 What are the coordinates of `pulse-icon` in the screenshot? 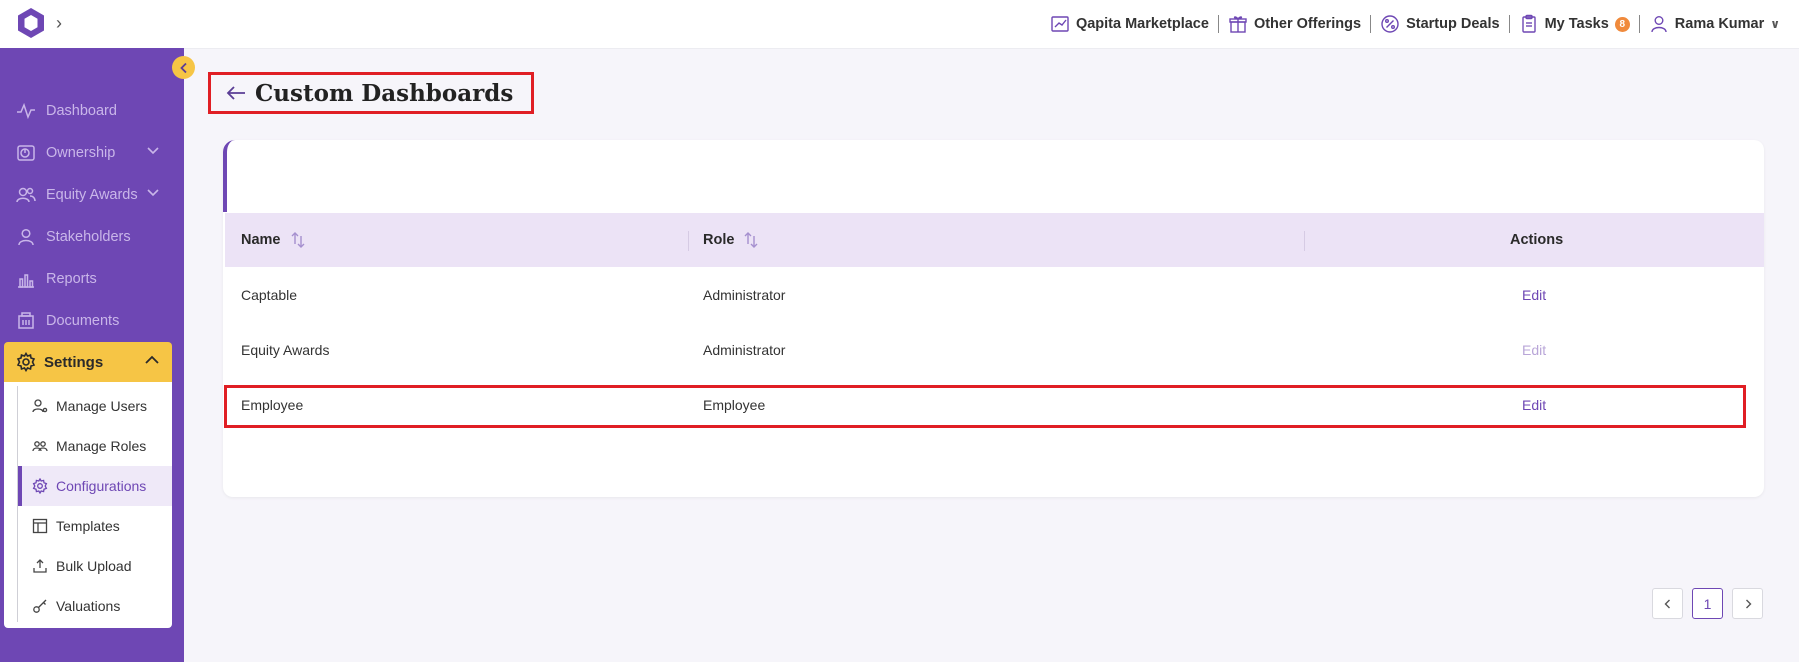 It's located at (26, 111).